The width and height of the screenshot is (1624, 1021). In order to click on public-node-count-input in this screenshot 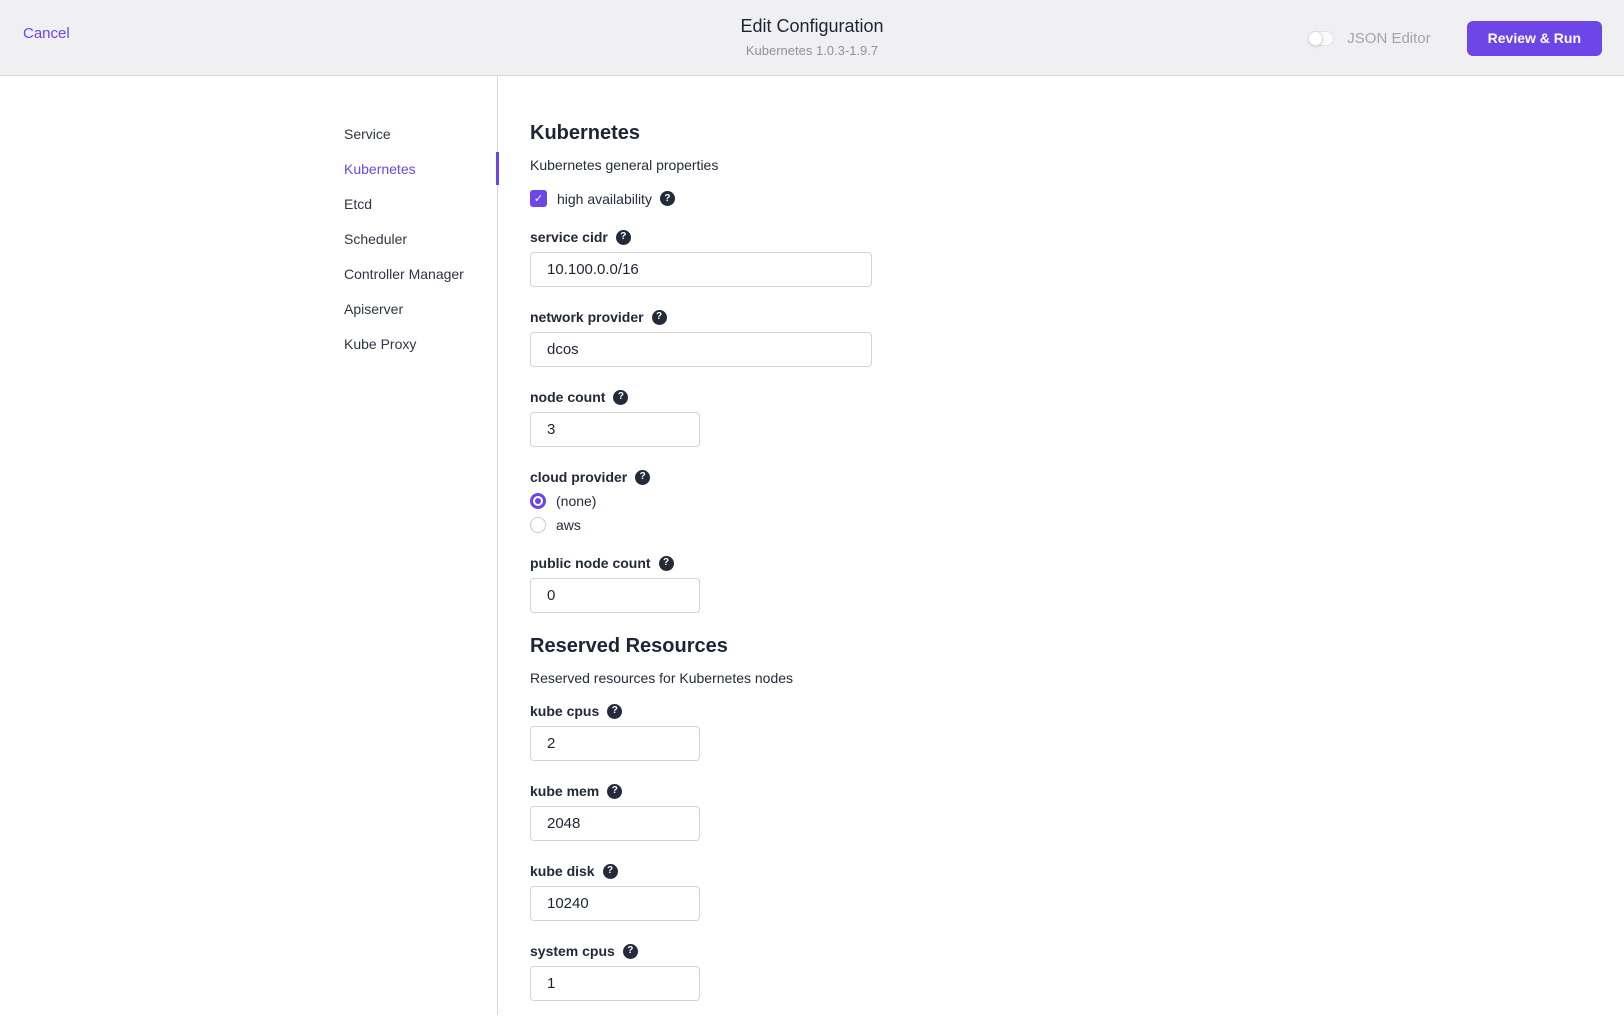, I will do `click(615, 595)`.